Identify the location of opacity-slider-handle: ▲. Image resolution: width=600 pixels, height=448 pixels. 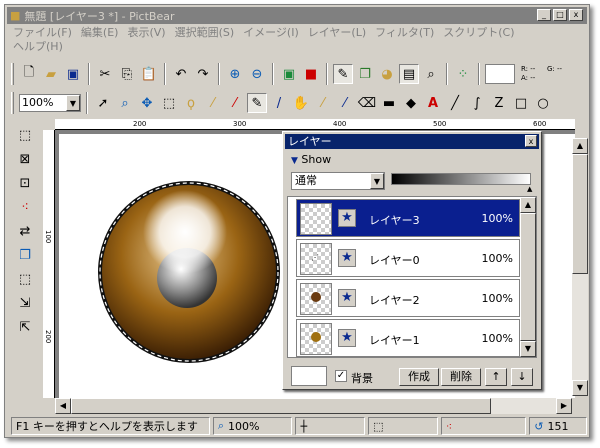
(529, 189).